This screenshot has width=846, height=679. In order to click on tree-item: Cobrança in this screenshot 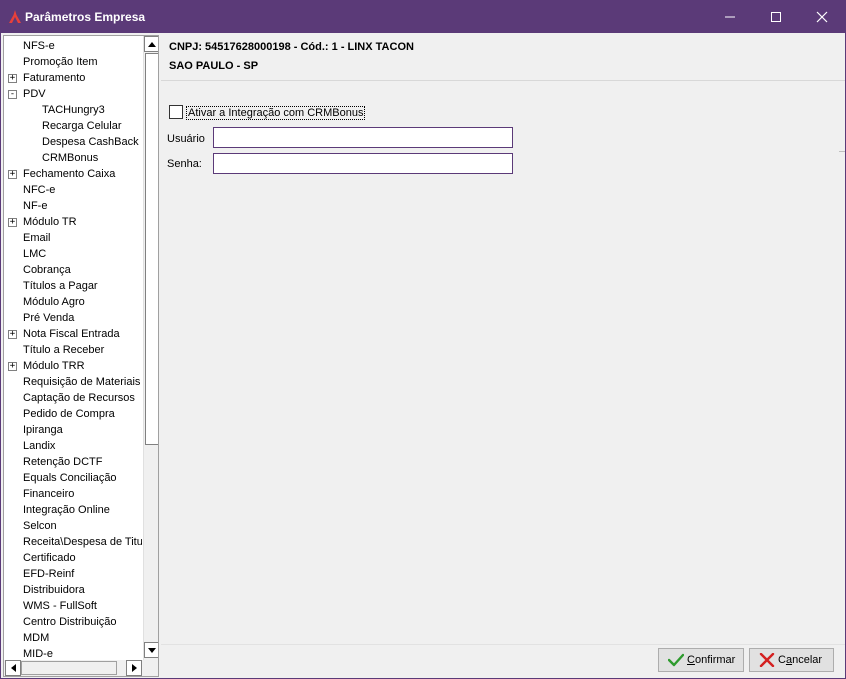, I will do `click(47, 270)`.